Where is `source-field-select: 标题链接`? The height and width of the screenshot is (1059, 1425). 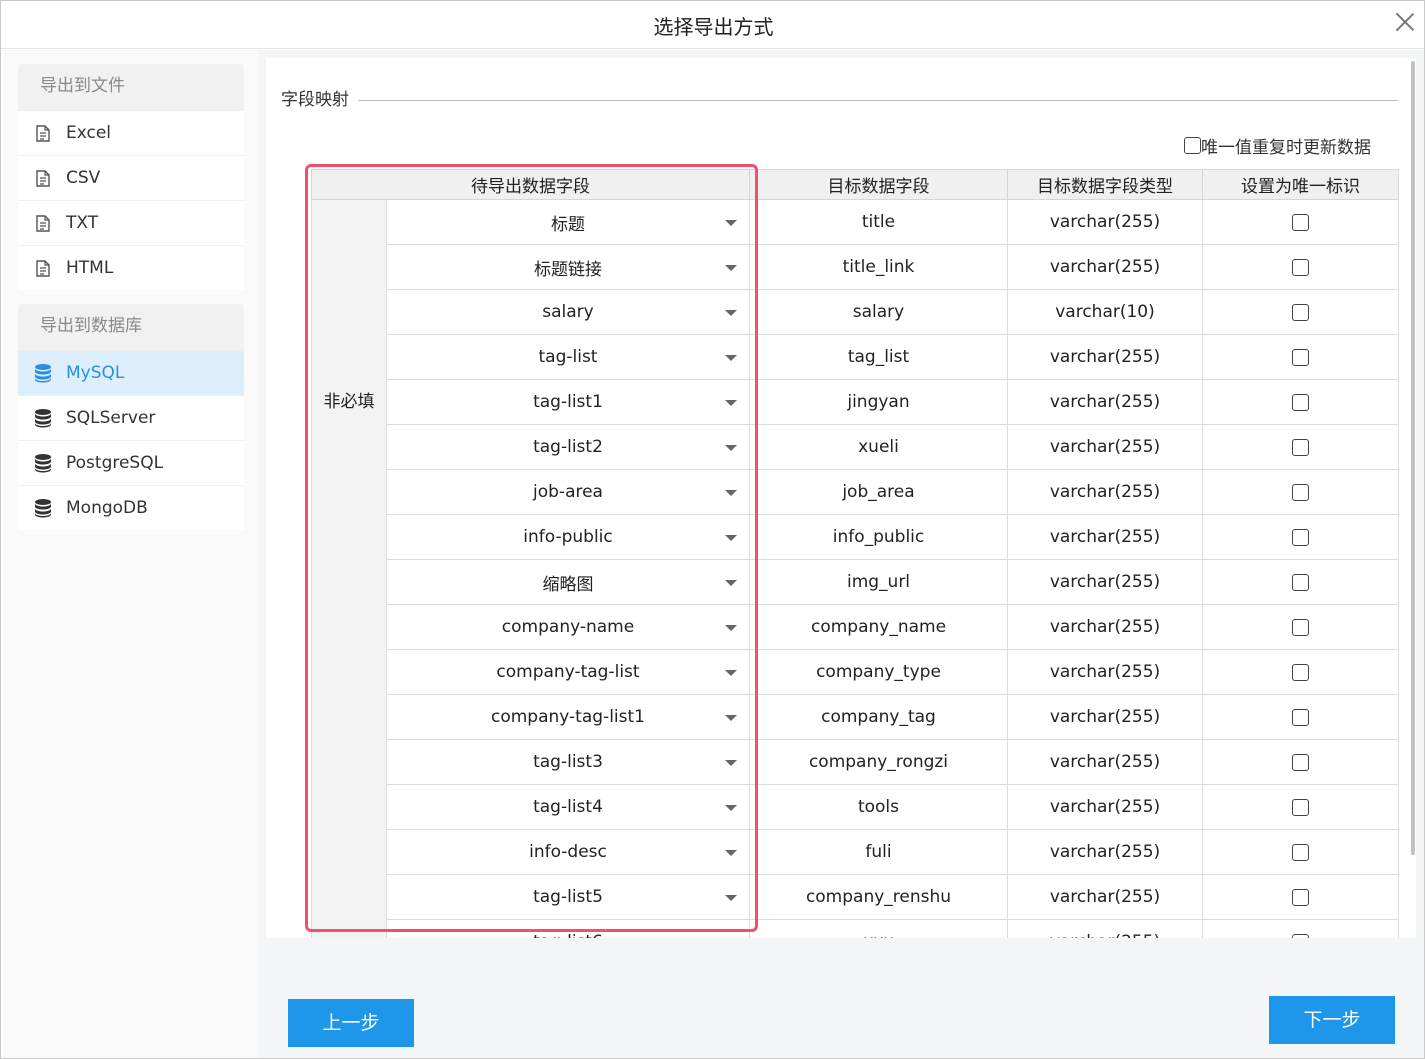
source-field-select: 标题链接 is located at coordinates (568, 267).